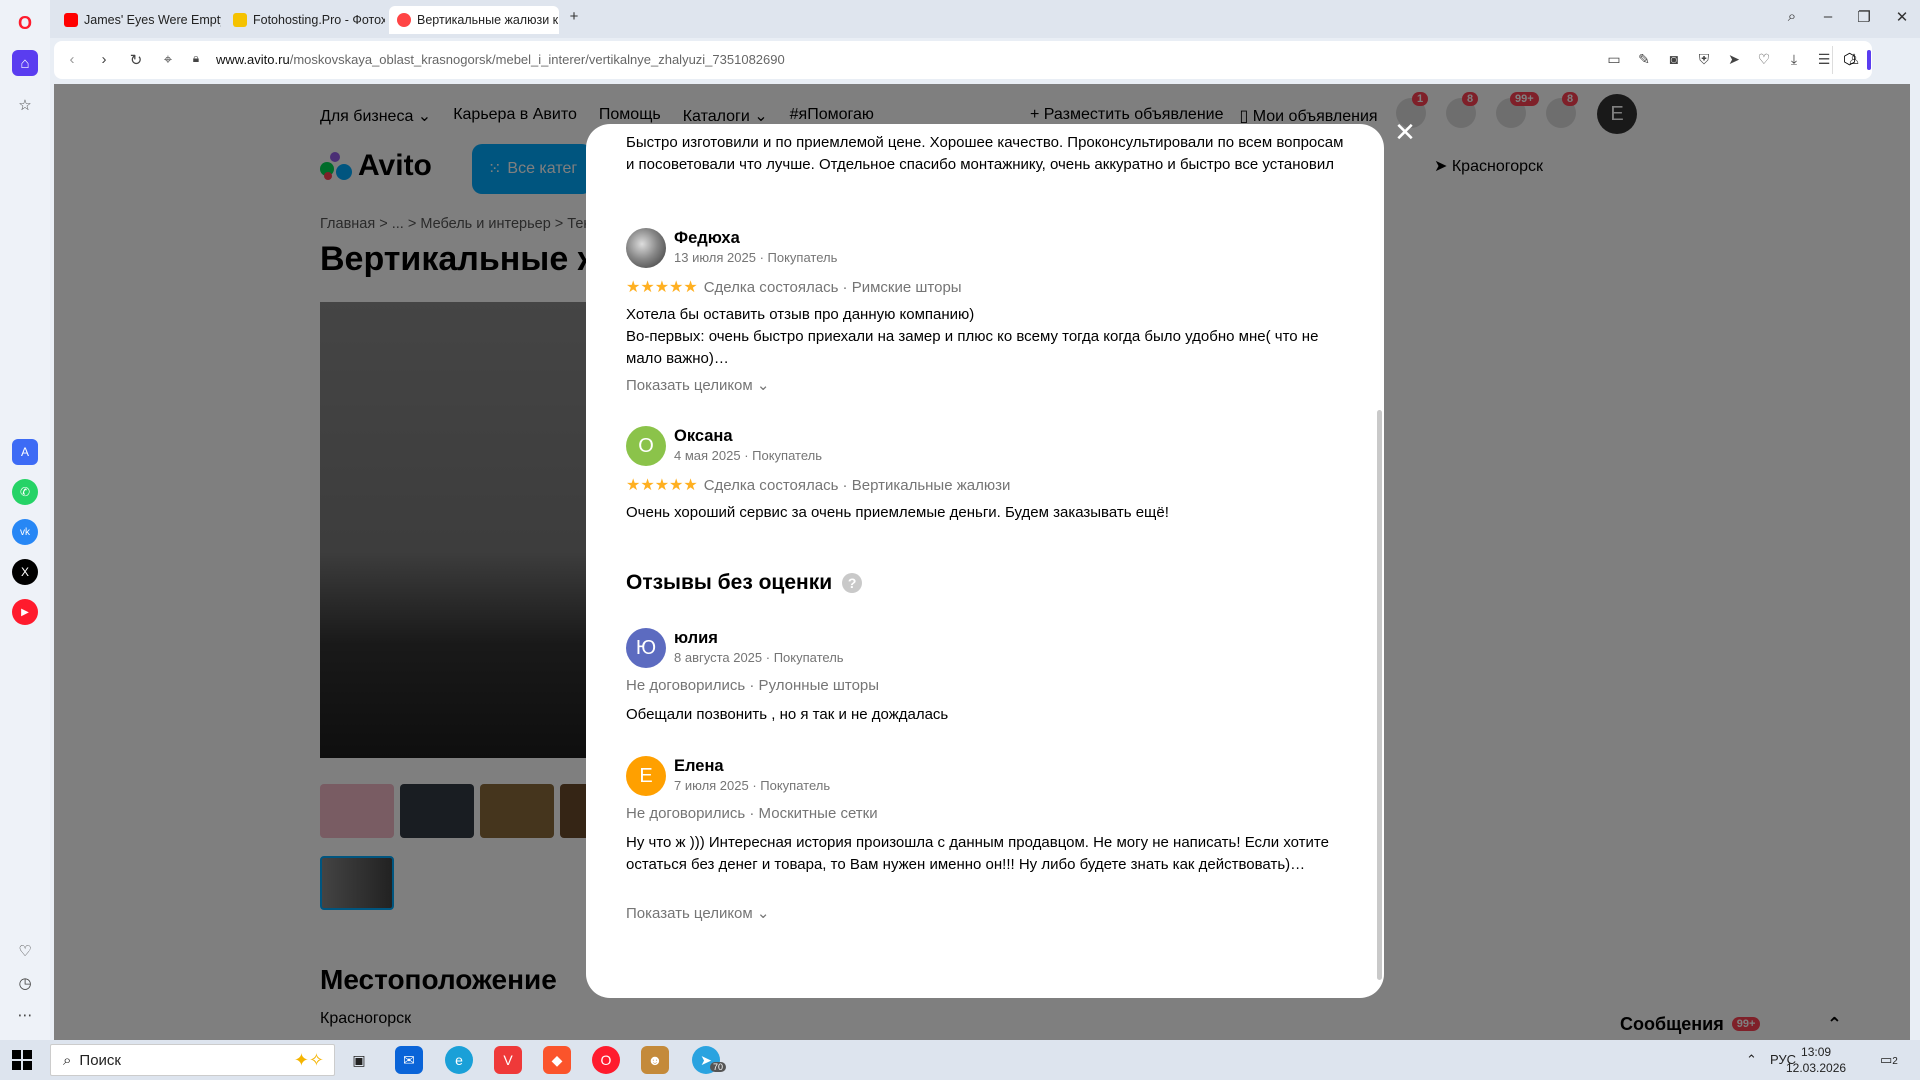 The width and height of the screenshot is (1920, 1080). Describe the element at coordinates (832, 116) in the screenshot. I see `nav-help-hashtag: #яПомогаю` at that location.